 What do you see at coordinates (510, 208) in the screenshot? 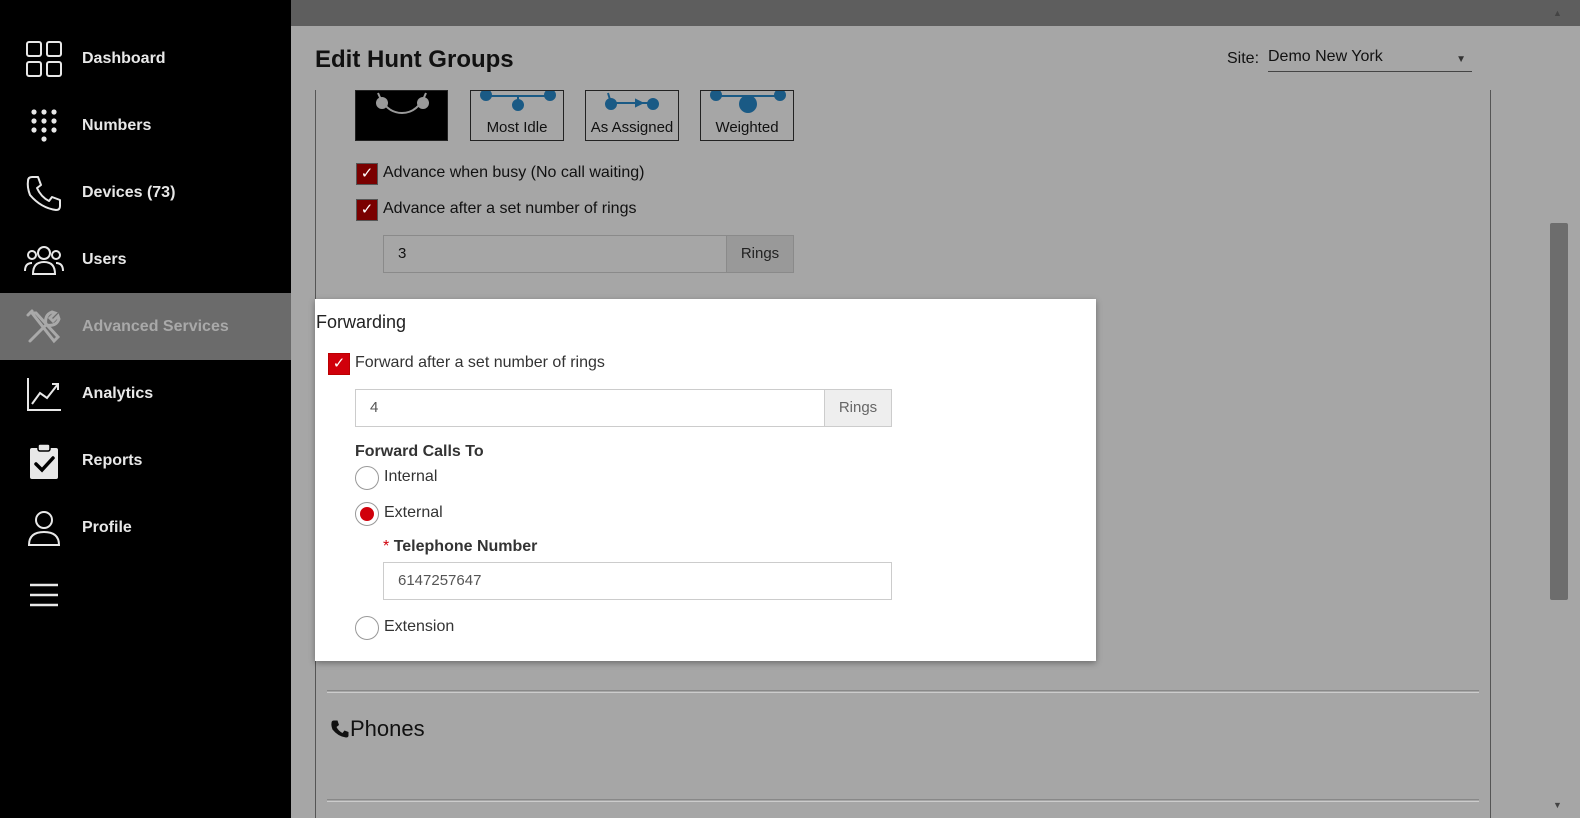
I see `advance-rings-label: Advance after a set number of rings` at bounding box center [510, 208].